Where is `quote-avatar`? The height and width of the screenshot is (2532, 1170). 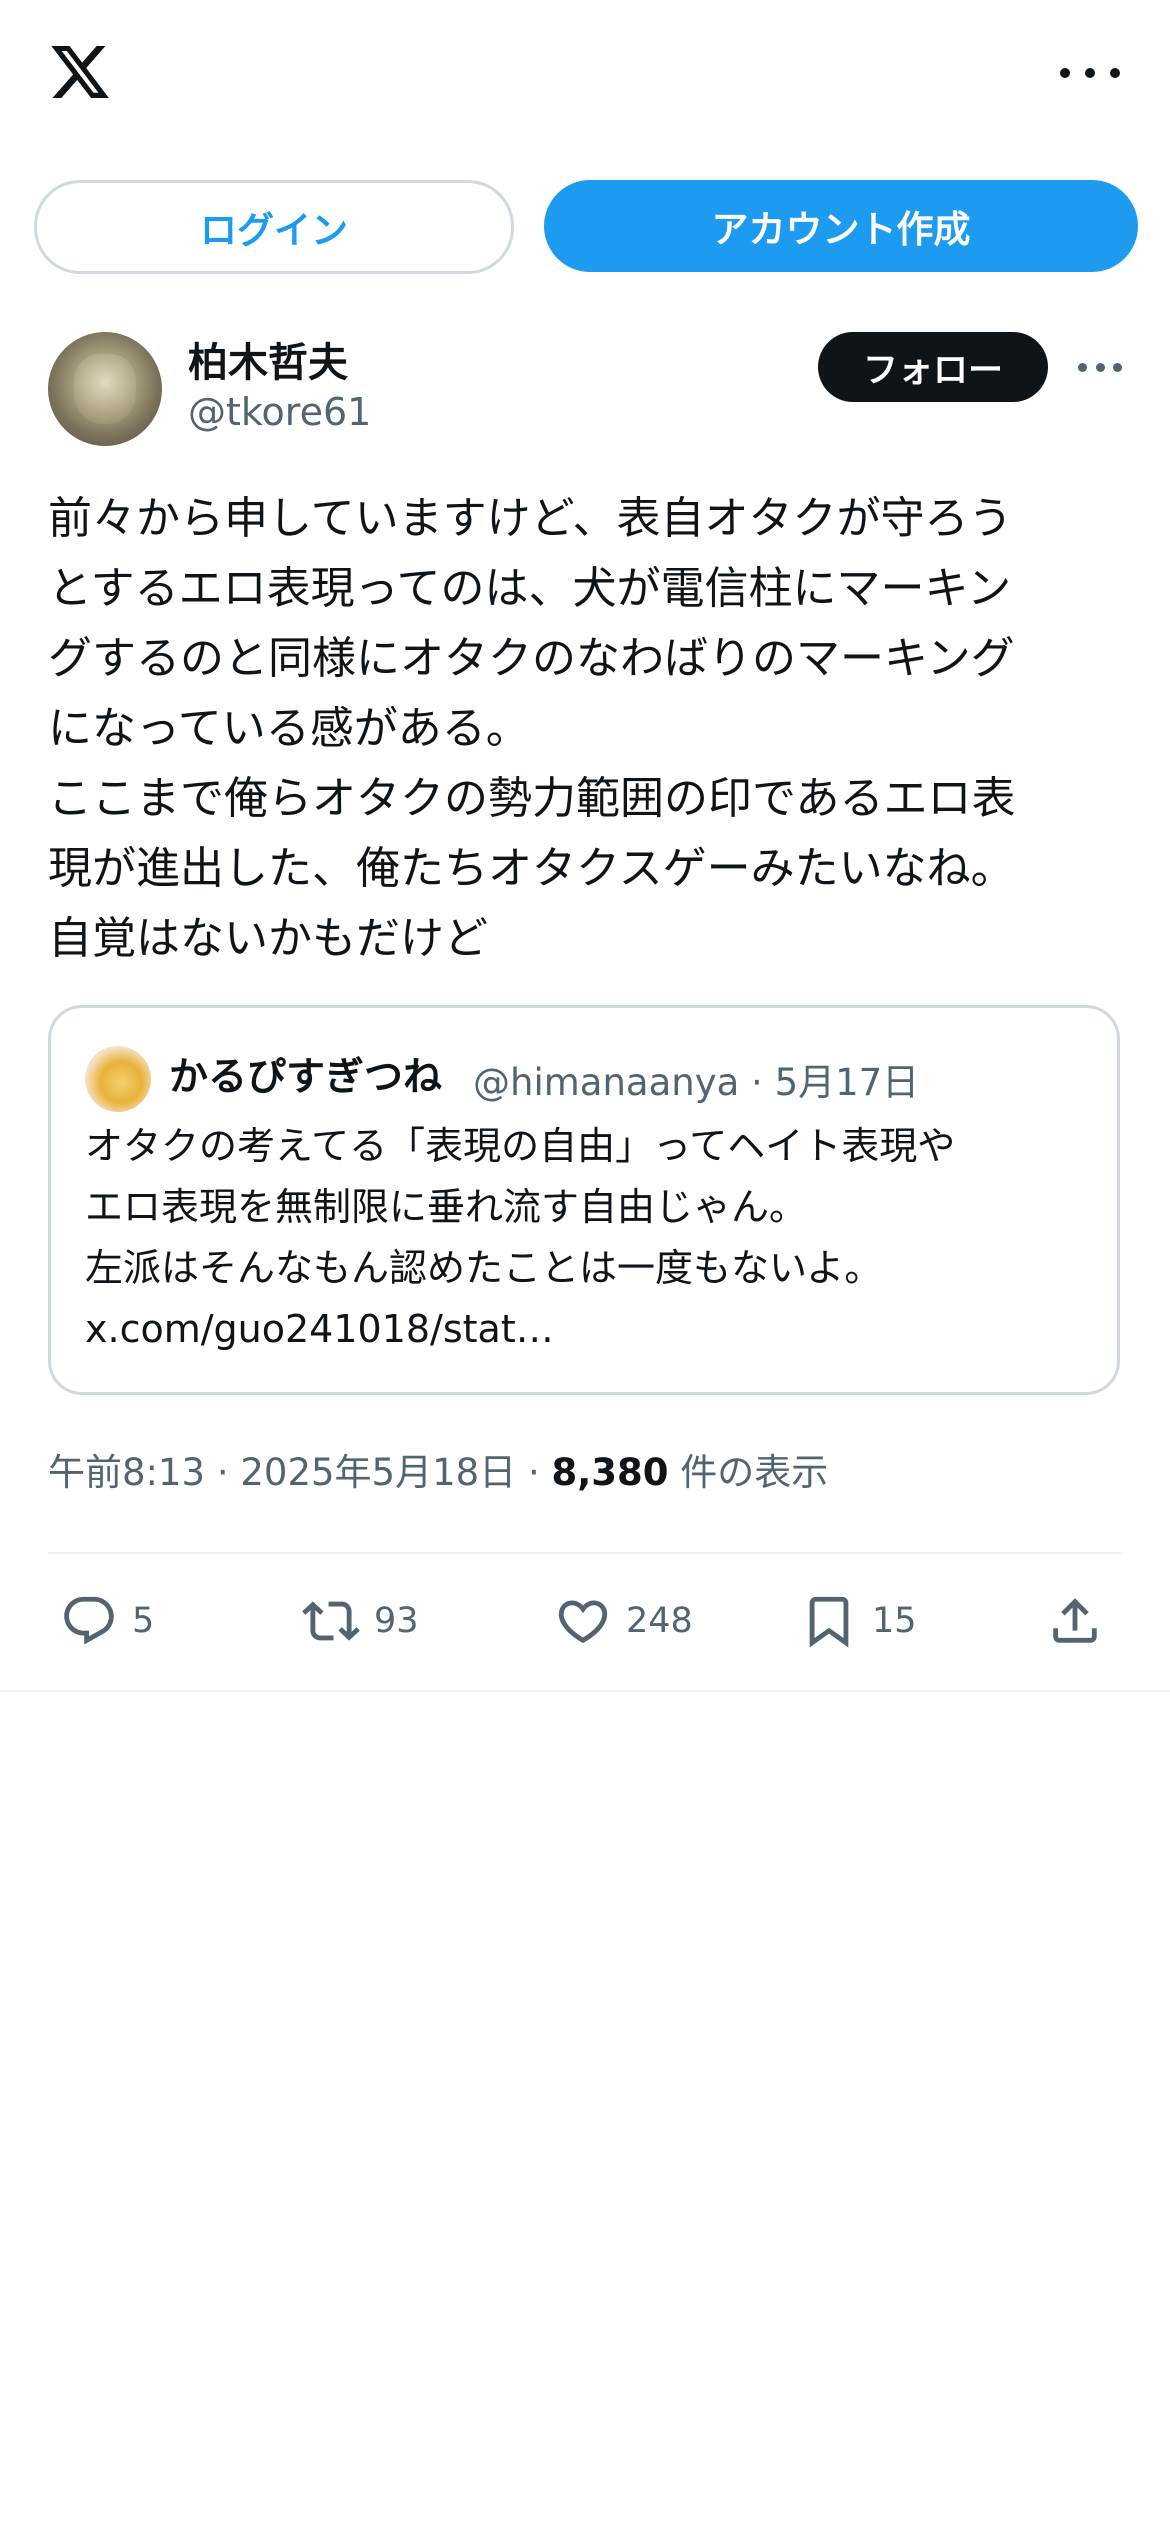 quote-avatar is located at coordinates (118, 1079).